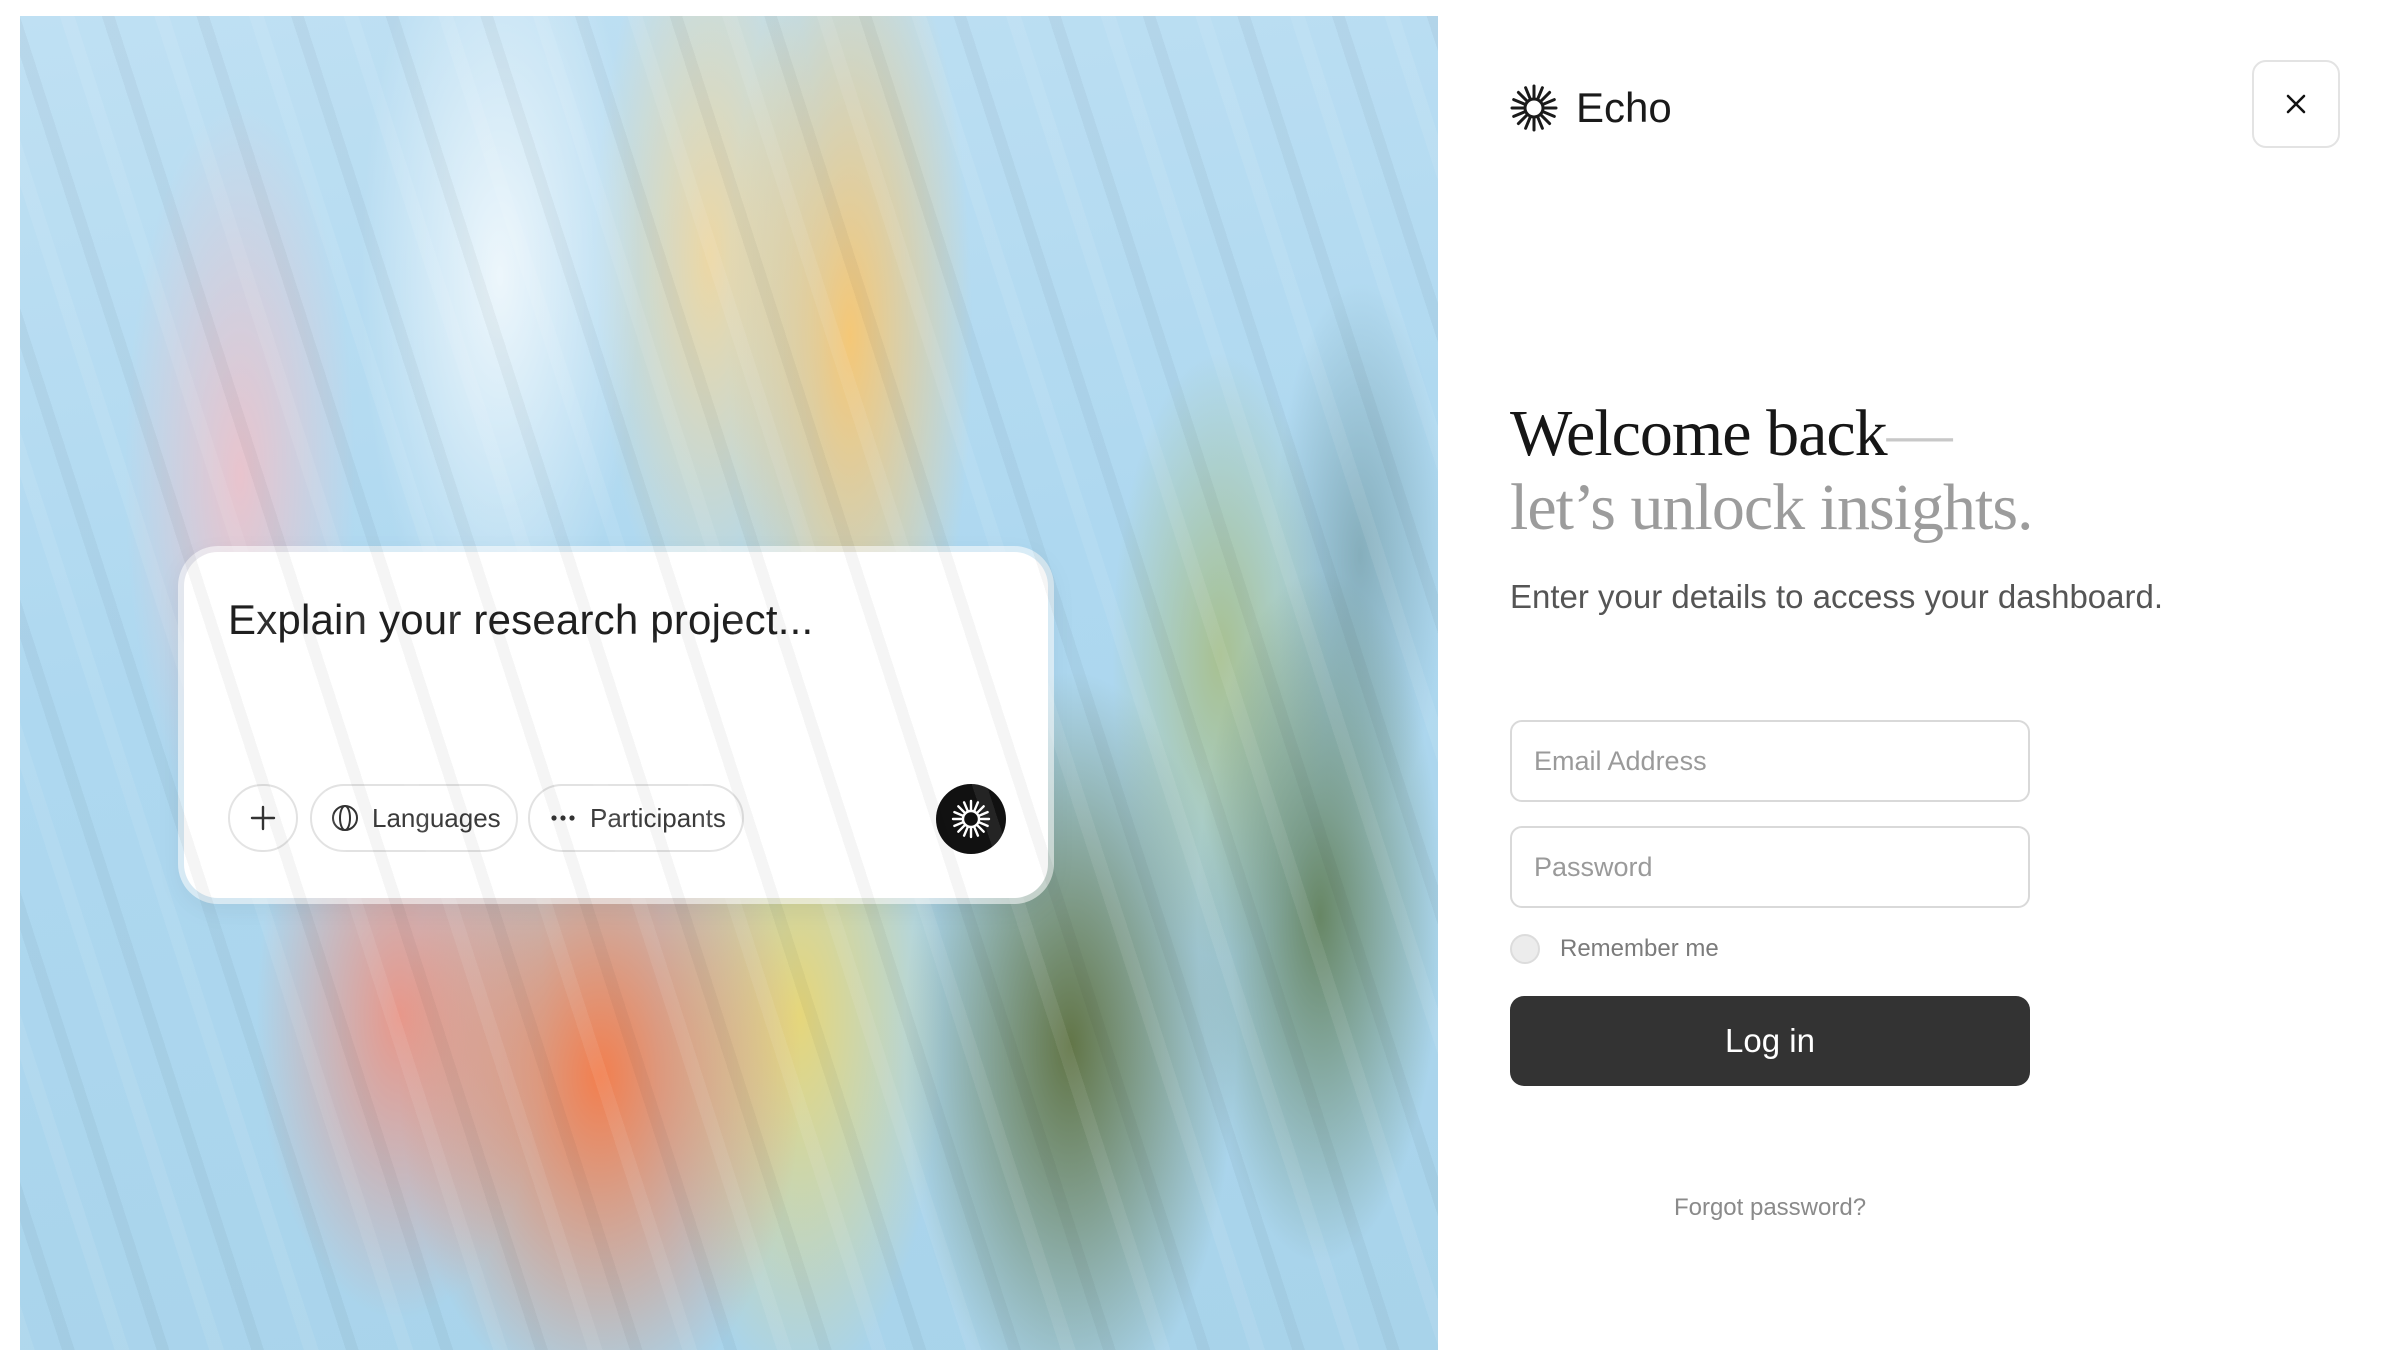  I want to click on send-button, so click(971, 819).